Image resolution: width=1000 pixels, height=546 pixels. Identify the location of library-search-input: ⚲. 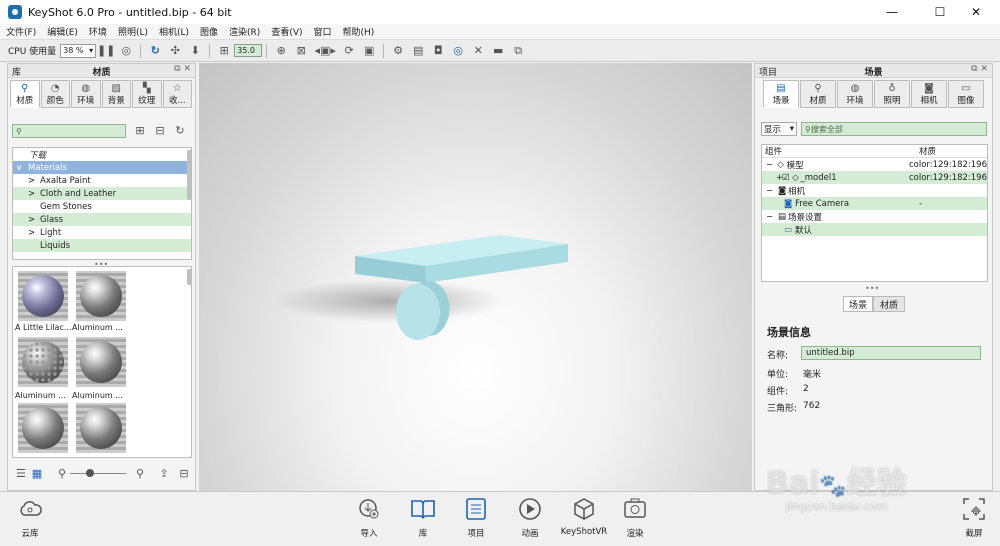
(69, 131).